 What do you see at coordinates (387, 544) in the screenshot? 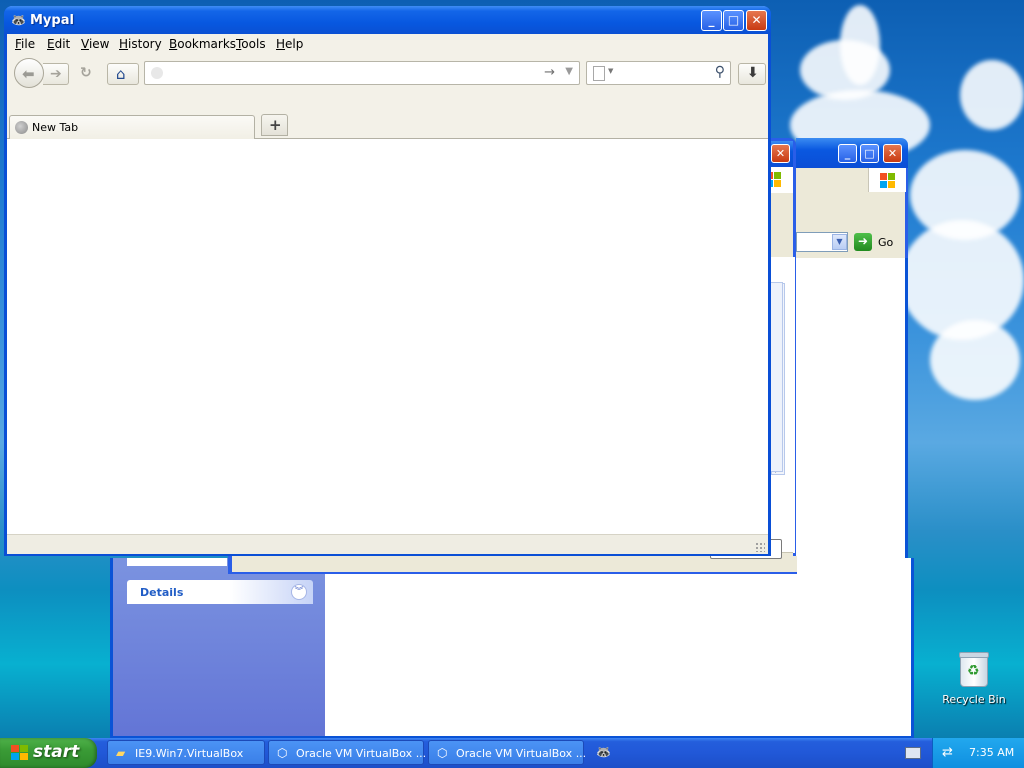
I see `status-bar` at bounding box center [387, 544].